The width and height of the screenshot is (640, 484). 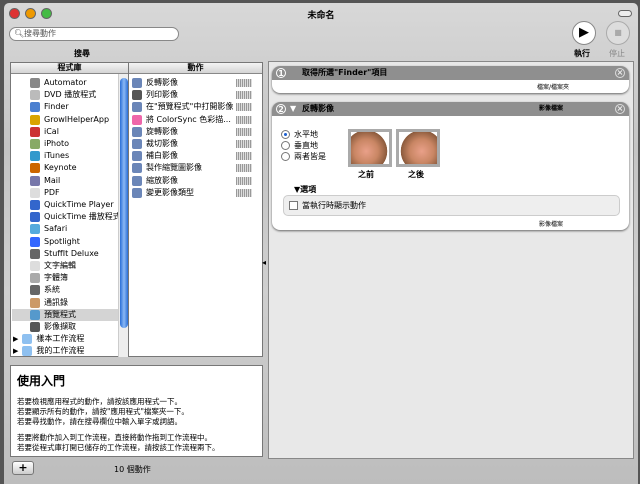 I want to click on library-item-label: QuickTime 播放程式, so click(x=82, y=217).